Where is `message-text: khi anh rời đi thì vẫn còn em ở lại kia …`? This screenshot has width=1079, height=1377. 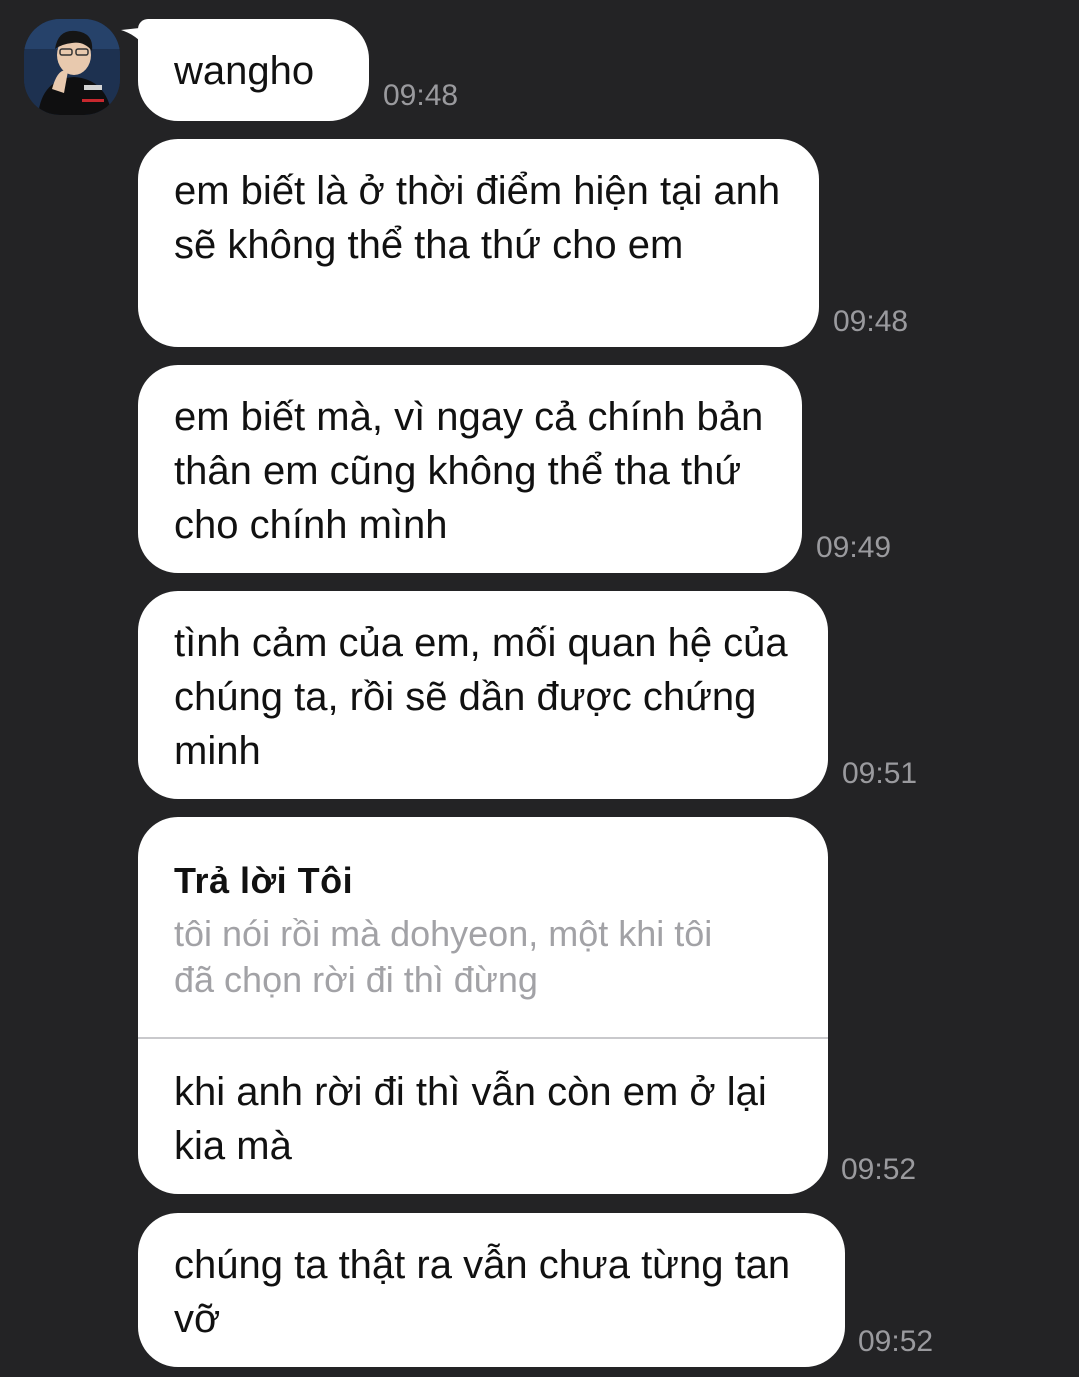
message-text: khi anh rời đi thì vẫn còn em ở lại kia … is located at coordinates (470, 1119).